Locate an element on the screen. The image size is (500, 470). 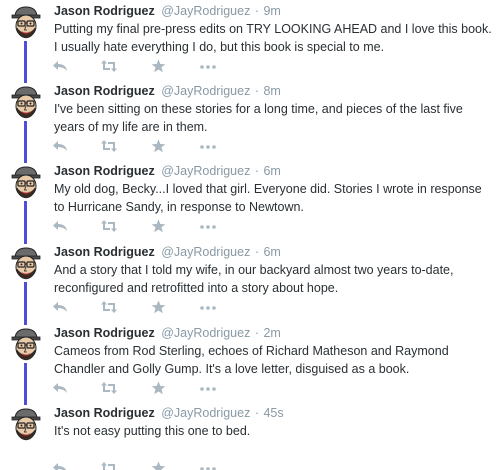
tweet-header: Jason Rodriguez @JayRodriguez · 2m is located at coordinates (167, 333).